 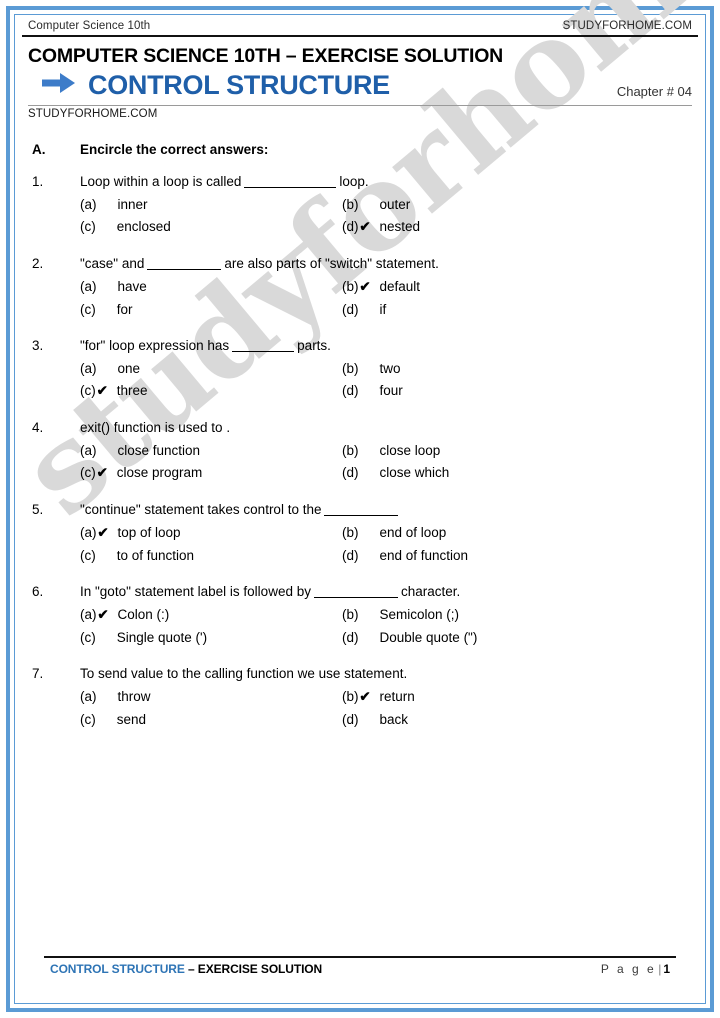 I want to click on option: (a) throw, so click(x=211, y=697).